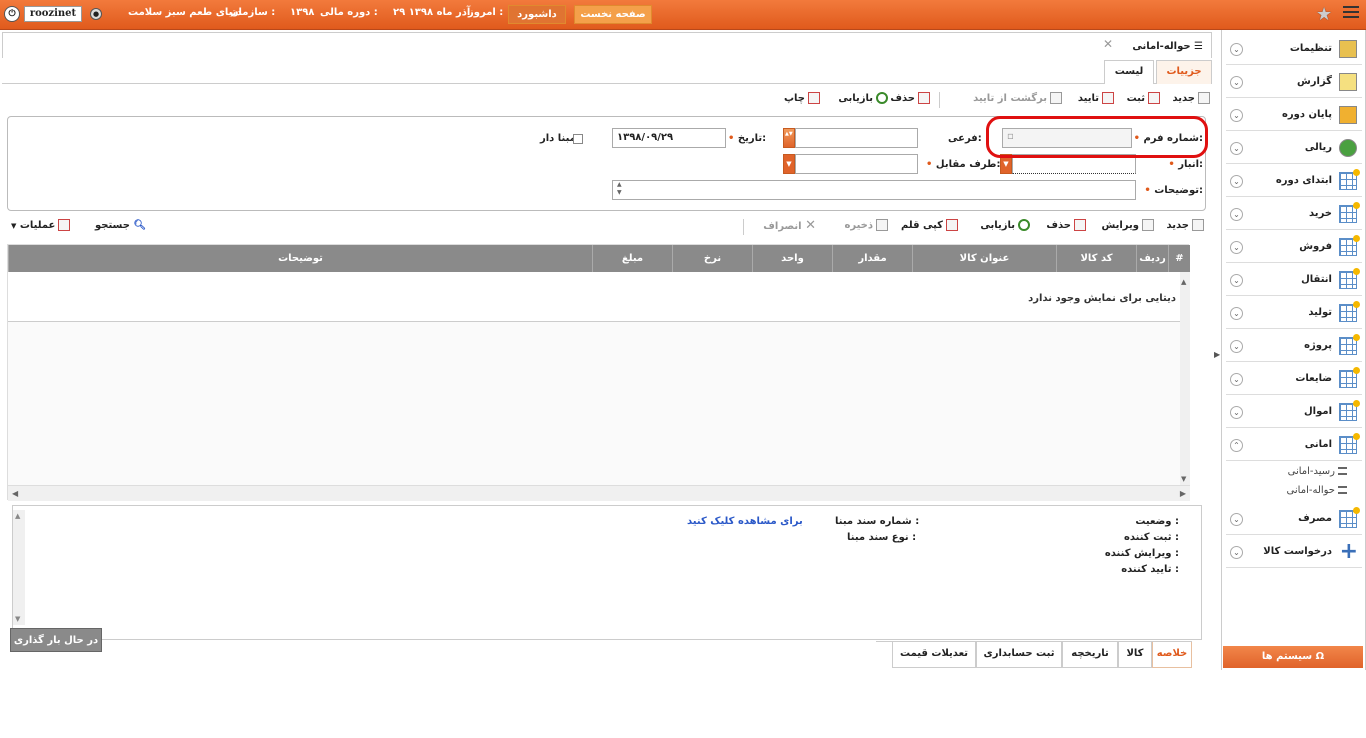  What do you see at coordinates (1294, 49) in the screenshot?
I see `sidebar-item-settings: تنظیمات ⌄` at bounding box center [1294, 49].